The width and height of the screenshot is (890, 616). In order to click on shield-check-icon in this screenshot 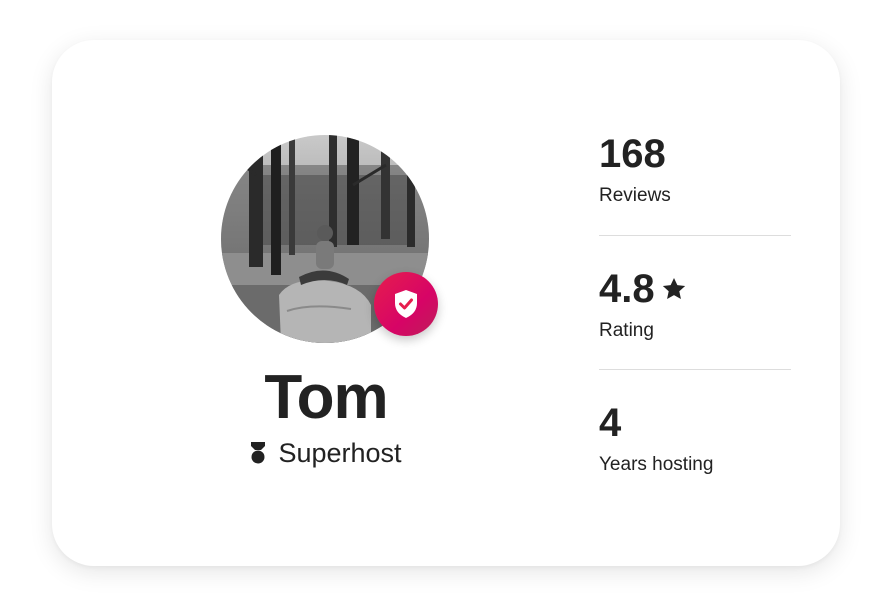, I will do `click(406, 304)`.